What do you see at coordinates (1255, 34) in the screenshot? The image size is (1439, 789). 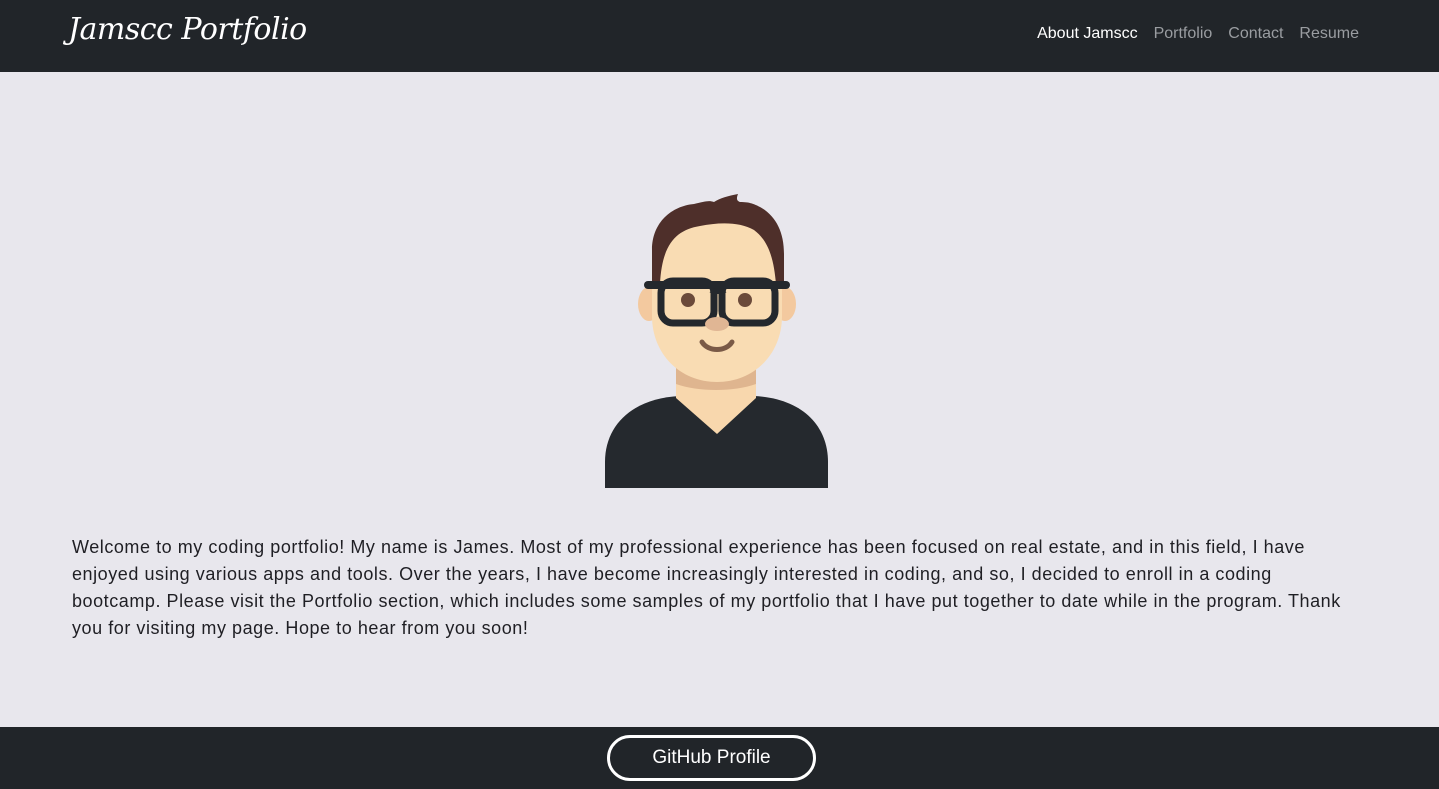 I see `nav-link-contact: Contact` at bounding box center [1255, 34].